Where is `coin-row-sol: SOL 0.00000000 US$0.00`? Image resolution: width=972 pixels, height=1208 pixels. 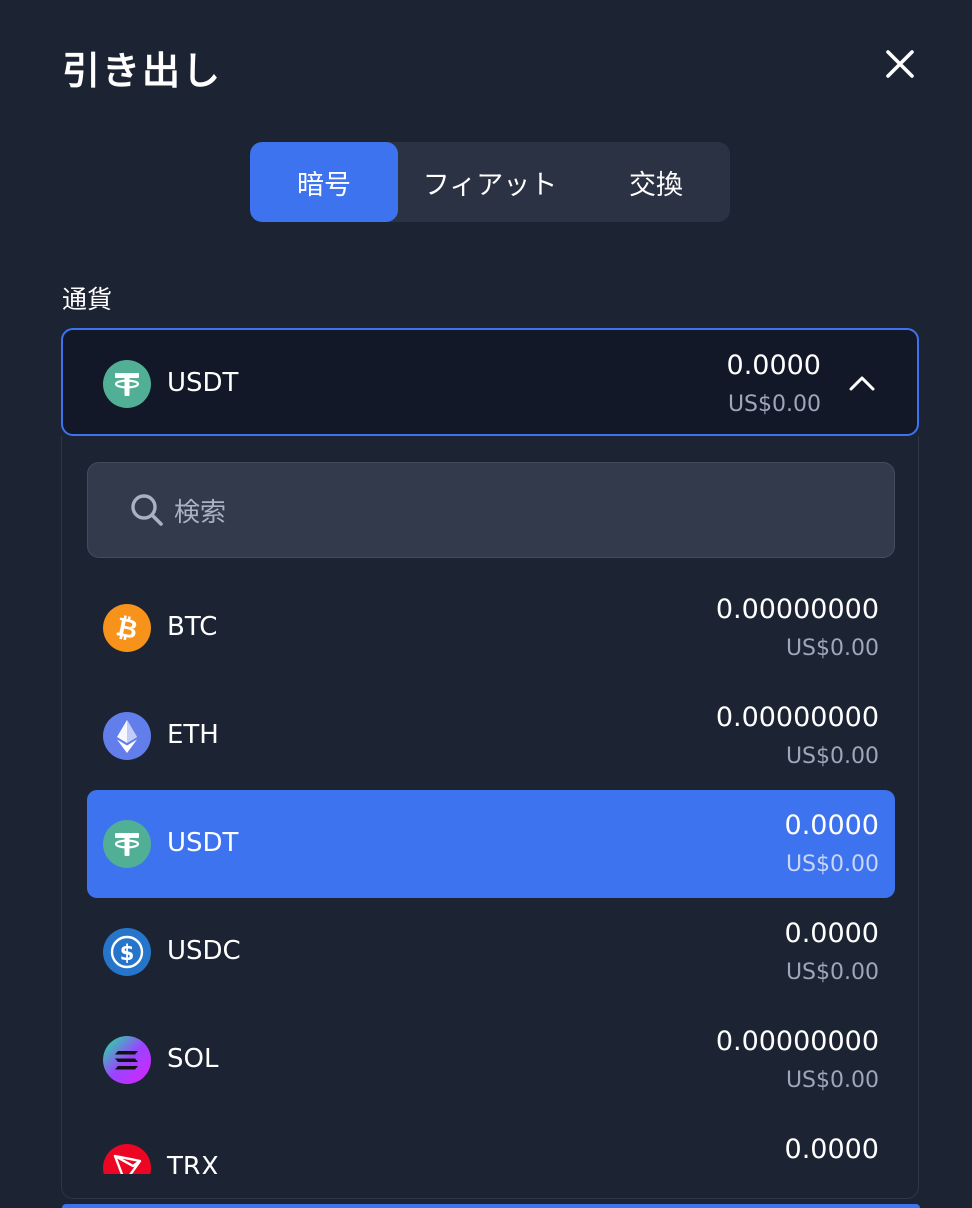 coin-row-sol: SOL 0.00000000 US$0.00 is located at coordinates (491, 1060).